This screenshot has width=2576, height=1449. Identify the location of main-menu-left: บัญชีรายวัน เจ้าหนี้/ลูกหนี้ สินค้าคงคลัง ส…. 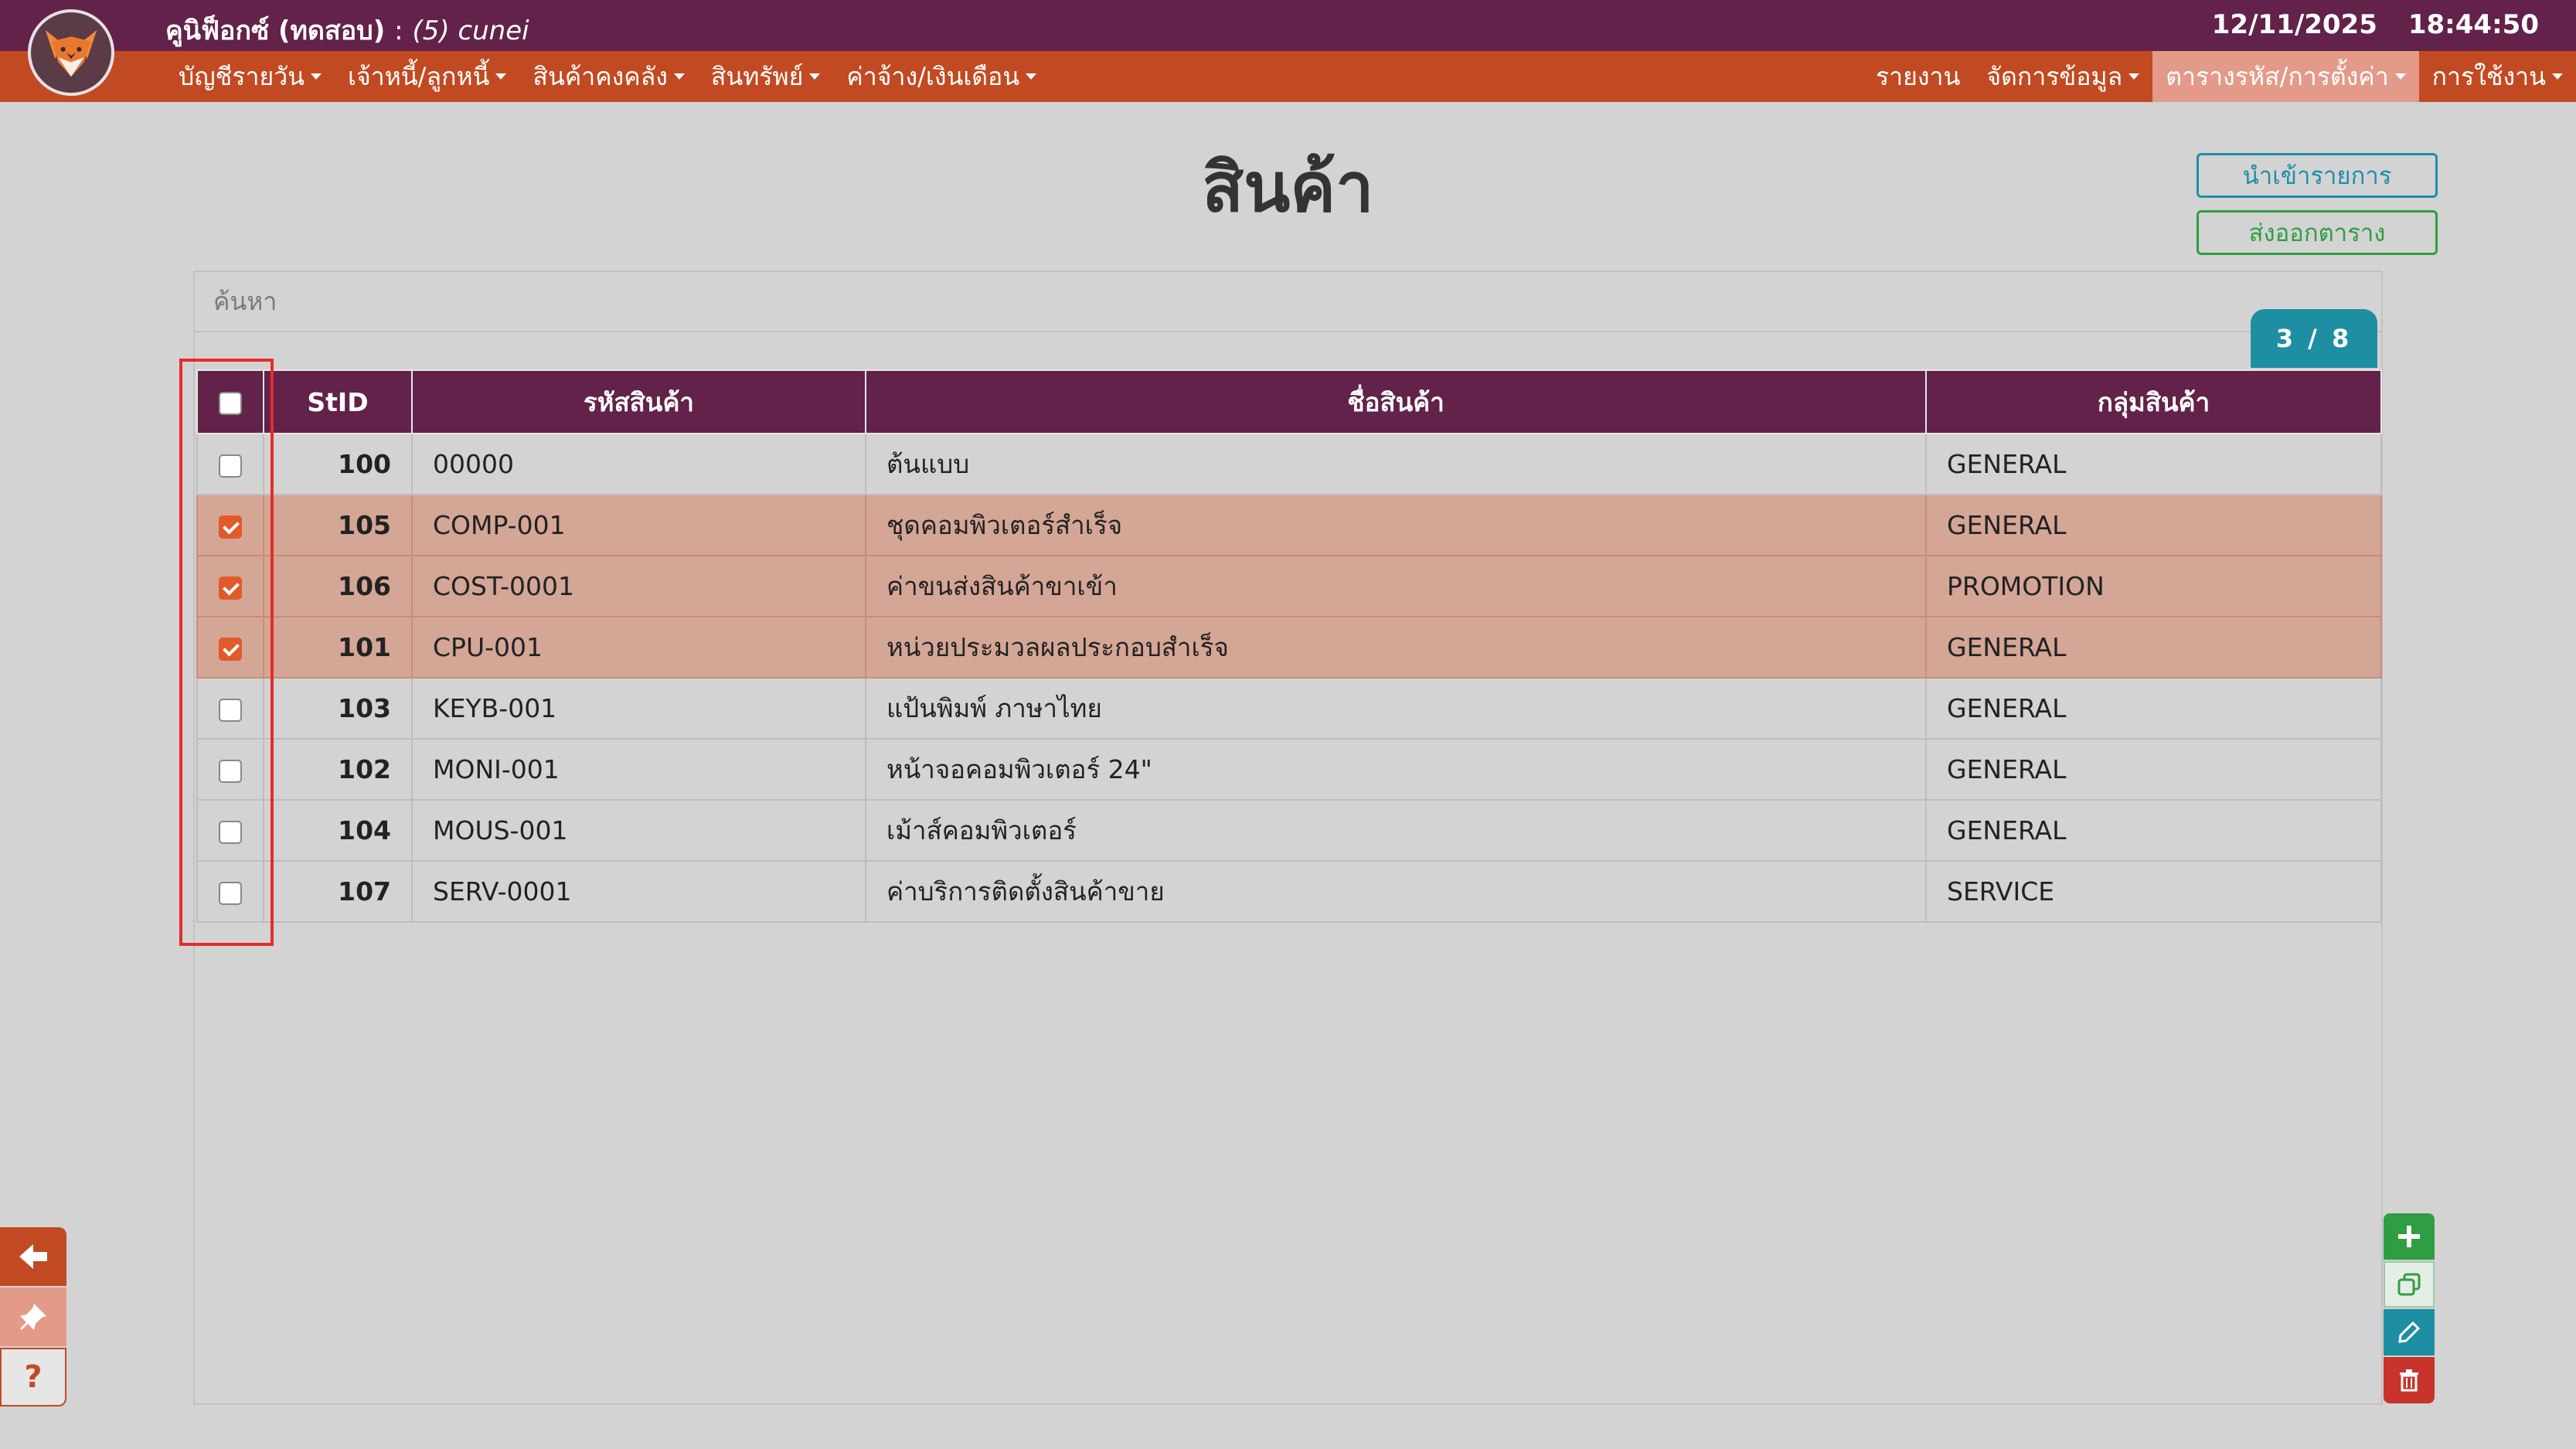
(607, 77).